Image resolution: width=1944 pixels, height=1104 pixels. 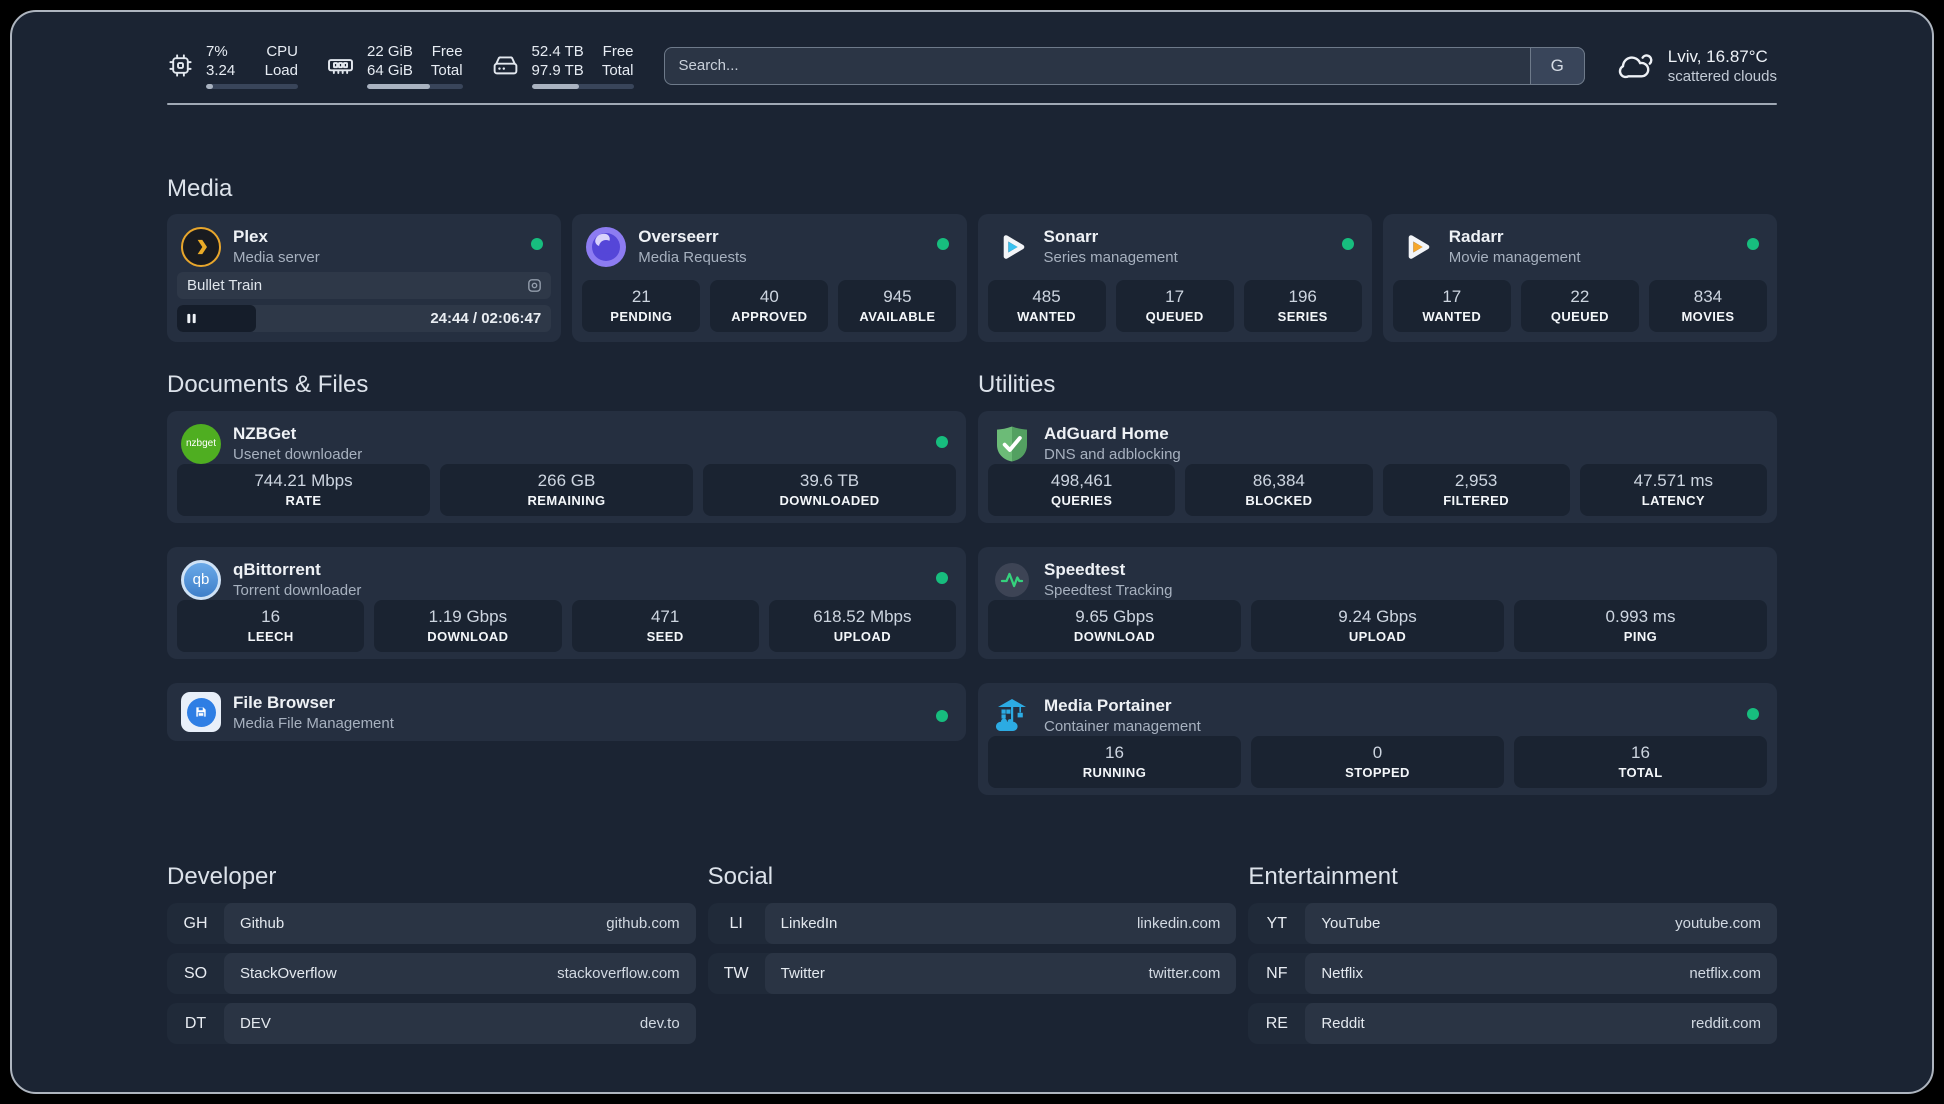 What do you see at coordinates (1722, 76) in the screenshot?
I see `weather-condition: scattered clouds` at bounding box center [1722, 76].